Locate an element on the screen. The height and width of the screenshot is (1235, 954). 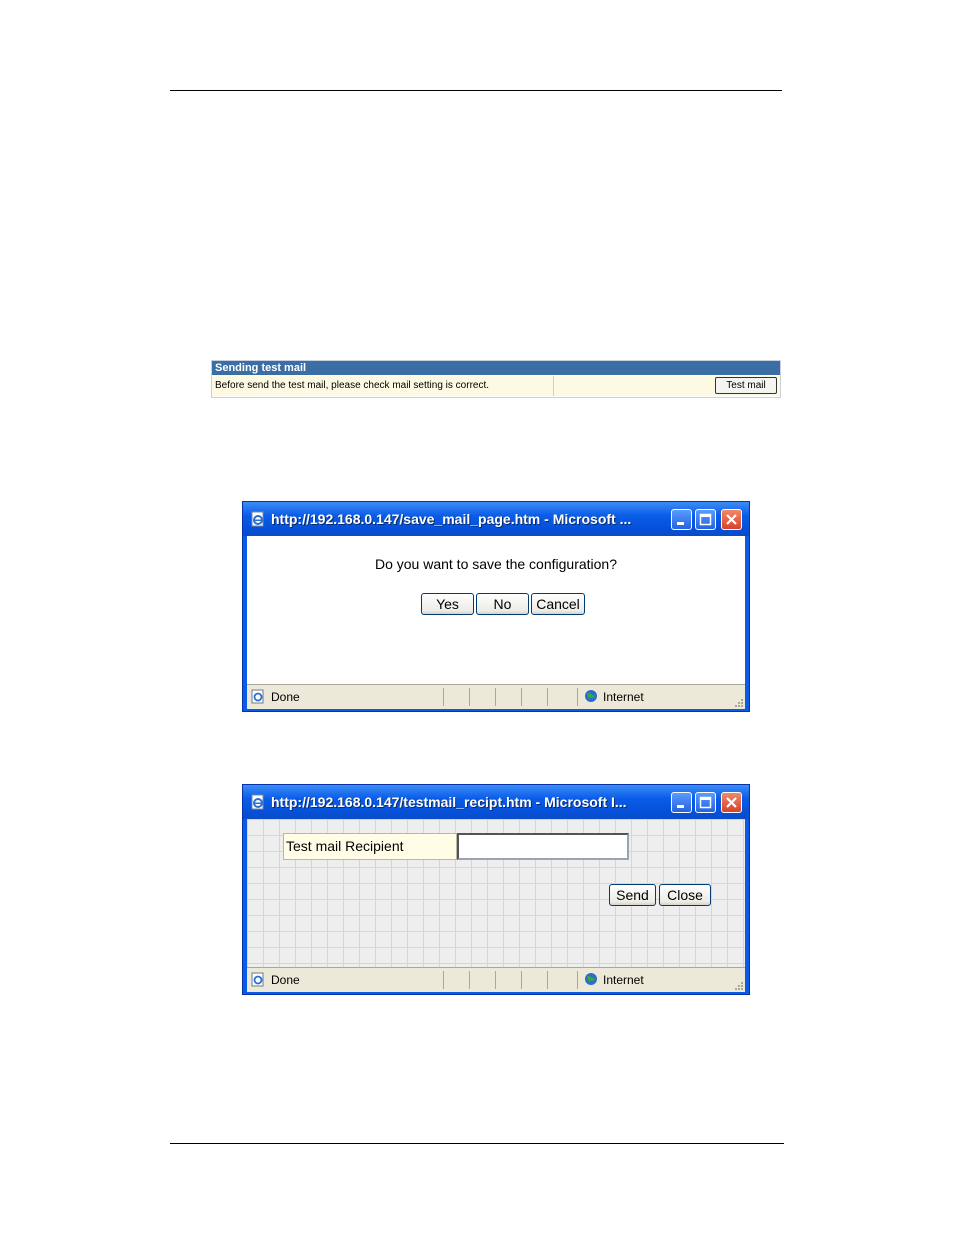
recipient-label: Test mail Recipient is located at coordinates (370, 846).